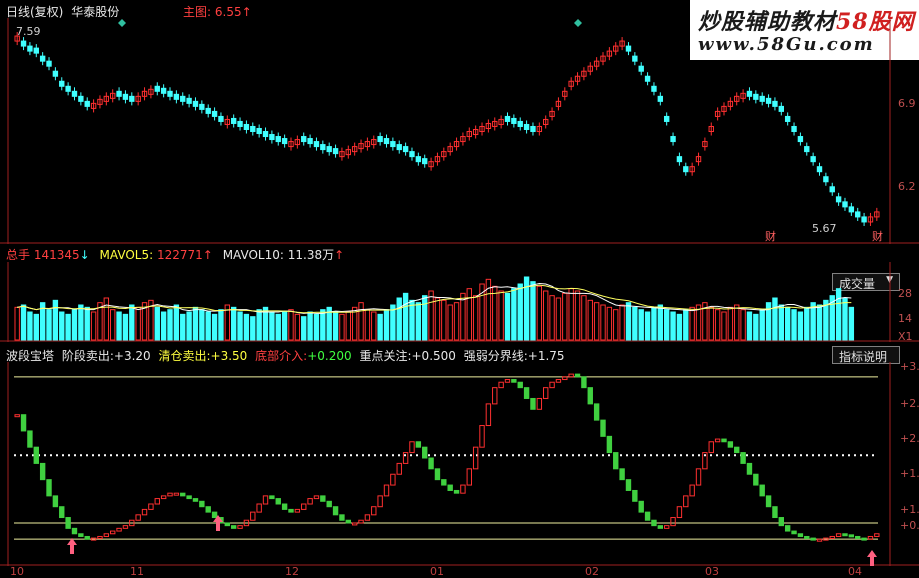  What do you see at coordinates (877, 236) in the screenshot?
I see `financial-report-mark-2: 财` at bounding box center [877, 236].